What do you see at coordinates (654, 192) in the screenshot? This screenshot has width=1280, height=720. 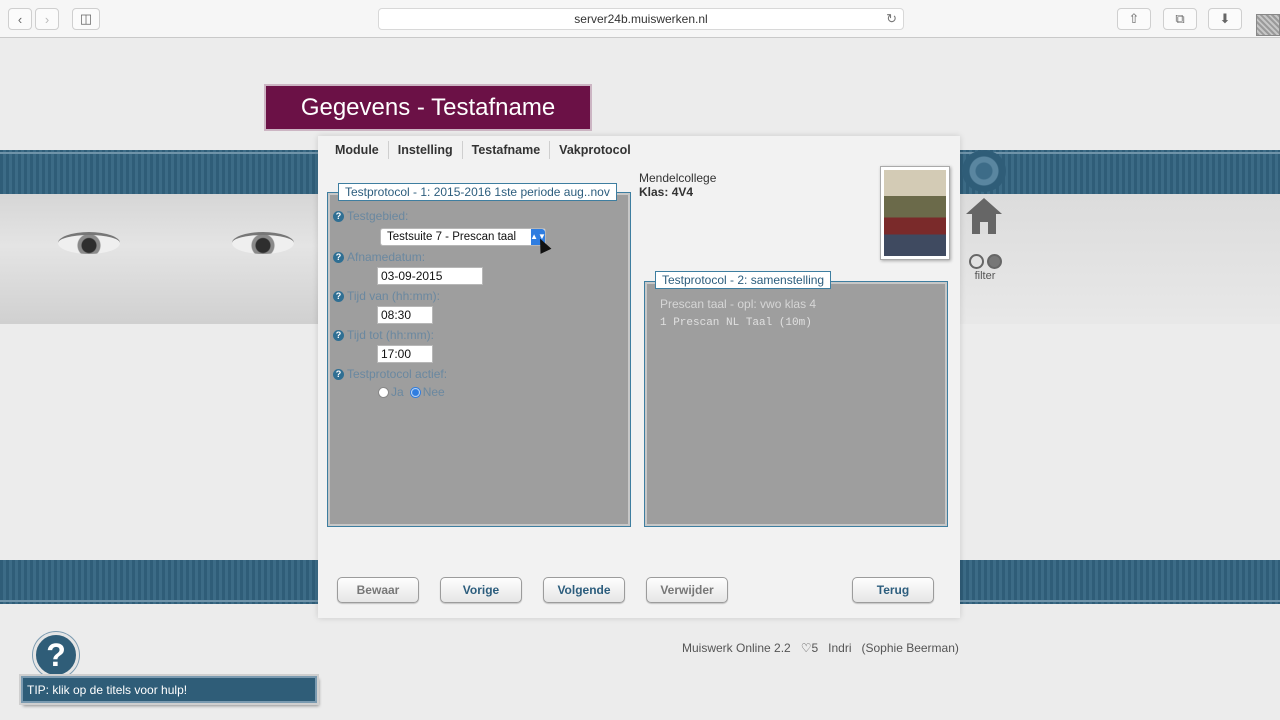 I see `klas-label: Klas:` at bounding box center [654, 192].